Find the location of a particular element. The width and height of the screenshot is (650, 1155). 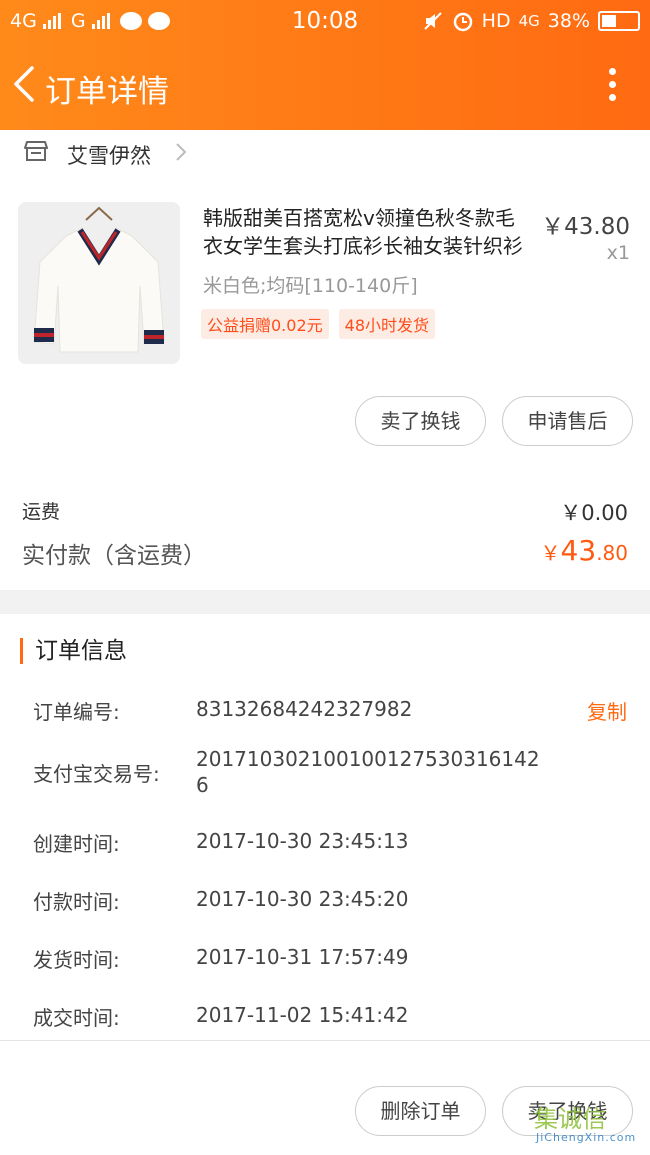

network-label-3: 4G is located at coordinates (529, 21).